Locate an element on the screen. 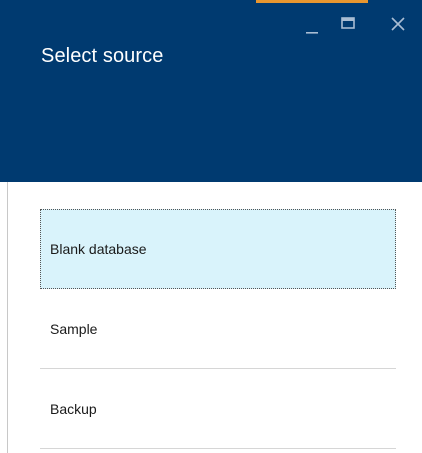 The width and height of the screenshot is (422, 453). minimize-icon is located at coordinates (312, 33).